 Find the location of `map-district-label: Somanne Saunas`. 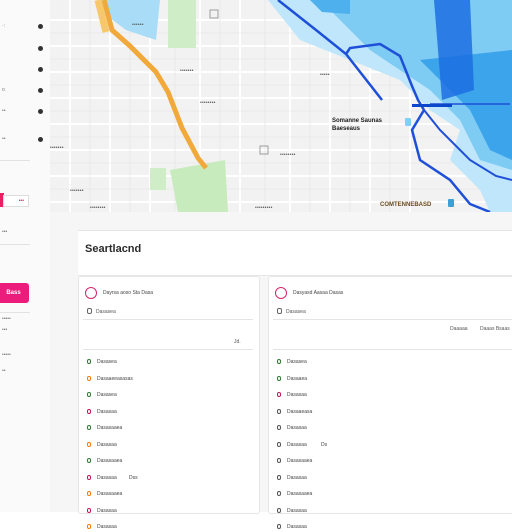

map-district-label: Somanne Saunas is located at coordinates (357, 121).